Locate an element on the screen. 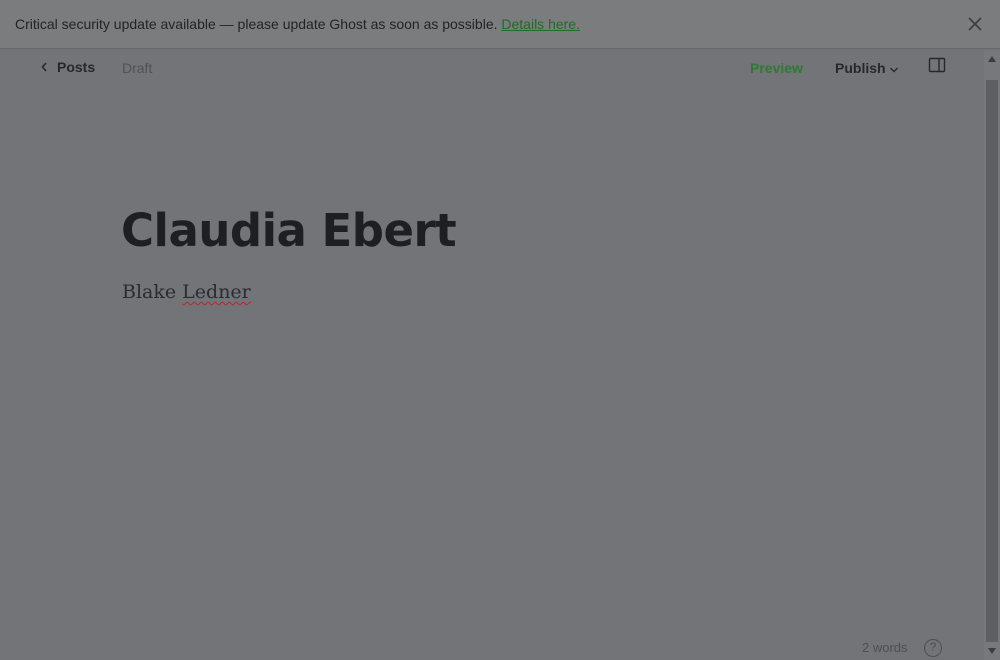 The height and width of the screenshot is (660, 1000). vertical-scrollbar is located at coordinates (992, 355).